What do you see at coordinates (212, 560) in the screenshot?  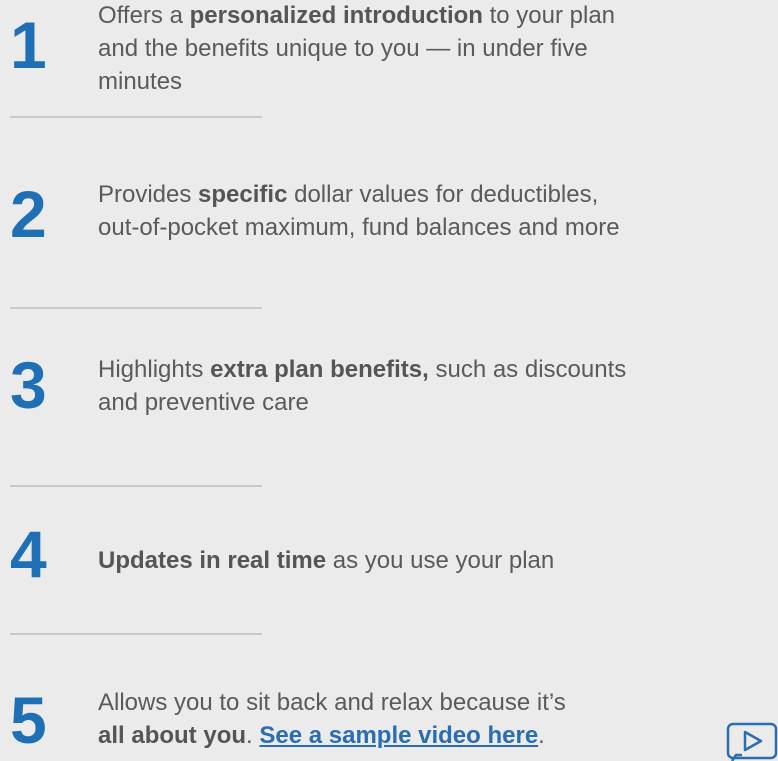 I see `feature-4-highlight: Updates in real time` at bounding box center [212, 560].